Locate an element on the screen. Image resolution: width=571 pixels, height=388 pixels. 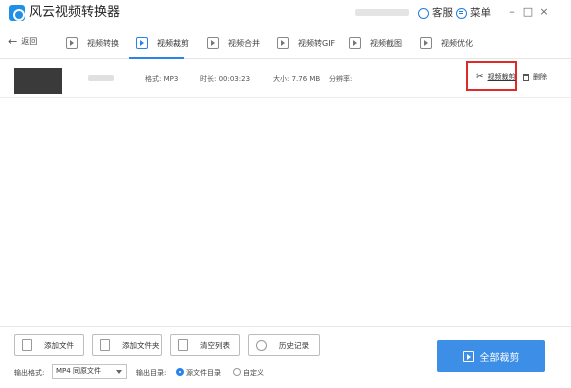
add-file-button: 添加文件 is located at coordinates (49, 345).